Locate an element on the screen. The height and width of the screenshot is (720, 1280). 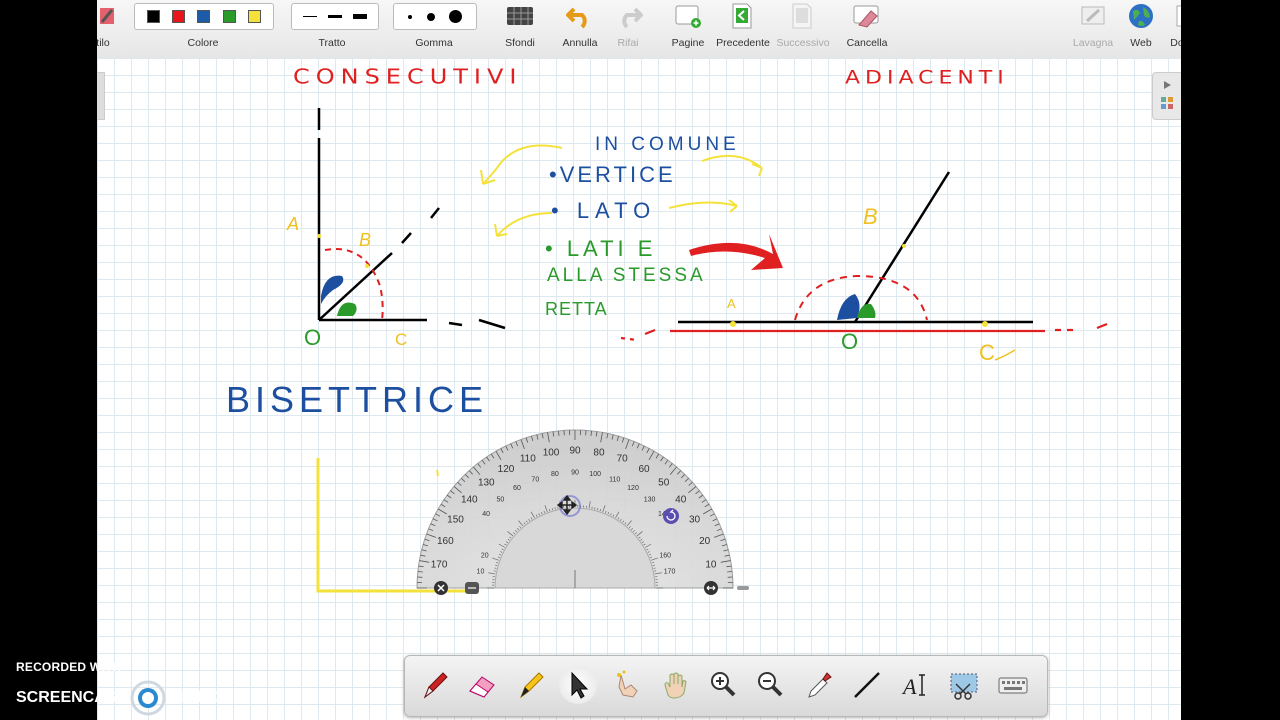
eyedropper-tool-button is located at coordinates (819, 685).